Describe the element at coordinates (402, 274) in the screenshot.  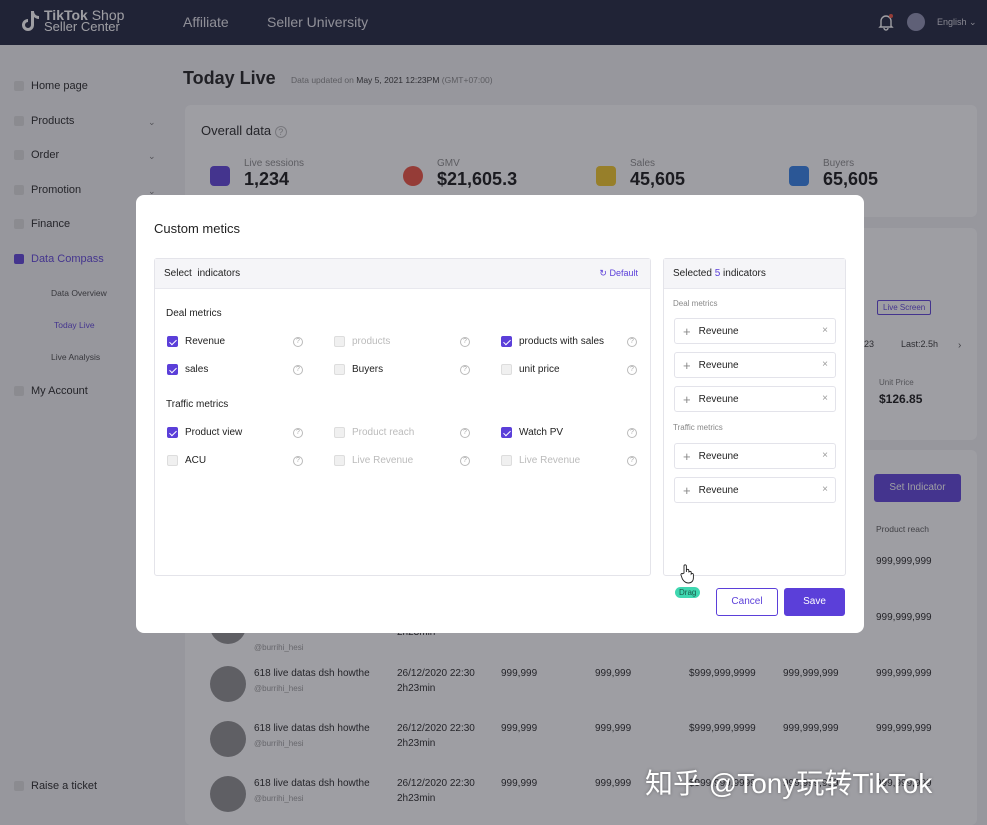
I see `select-indicators-header: Select indicators ↻ Default` at that location.